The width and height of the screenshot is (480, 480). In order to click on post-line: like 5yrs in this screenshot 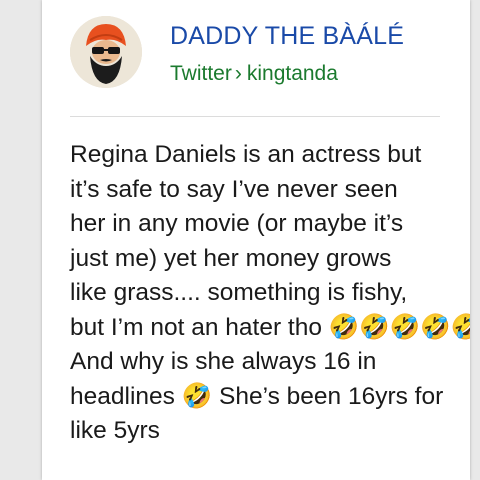, I will do `click(115, 430)`.